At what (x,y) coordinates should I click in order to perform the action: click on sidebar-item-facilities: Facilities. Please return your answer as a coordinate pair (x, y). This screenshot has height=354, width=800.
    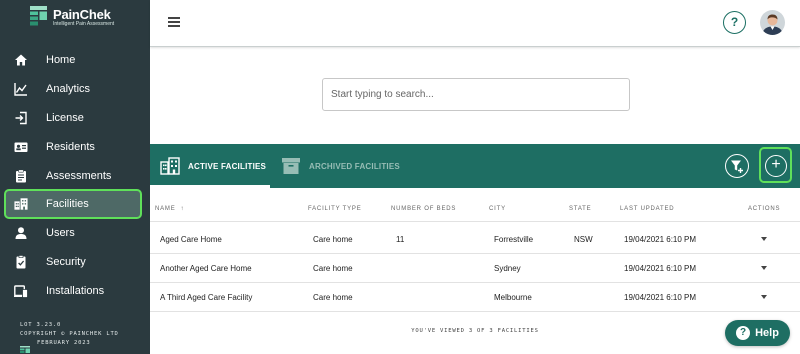
    Looking at the image, I should click on (73, 204).